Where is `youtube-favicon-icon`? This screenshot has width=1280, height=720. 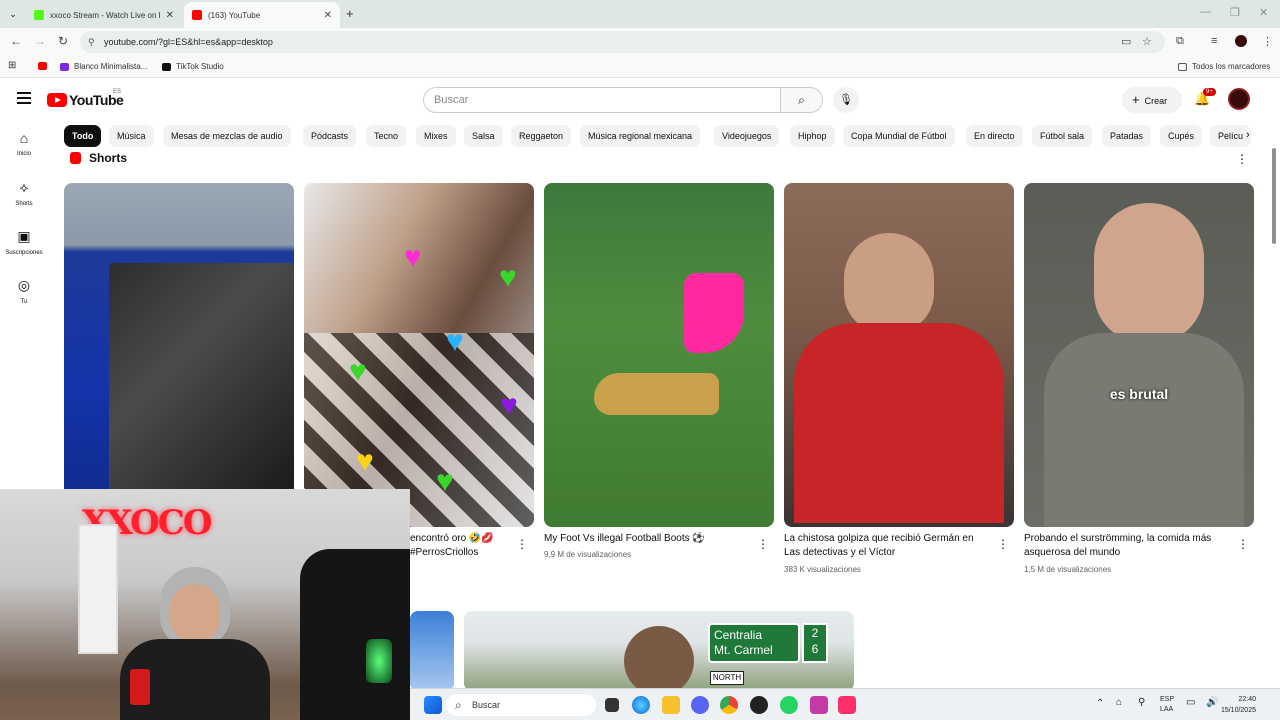
youtube-favicon-icon is located at coordinates (197, 15).